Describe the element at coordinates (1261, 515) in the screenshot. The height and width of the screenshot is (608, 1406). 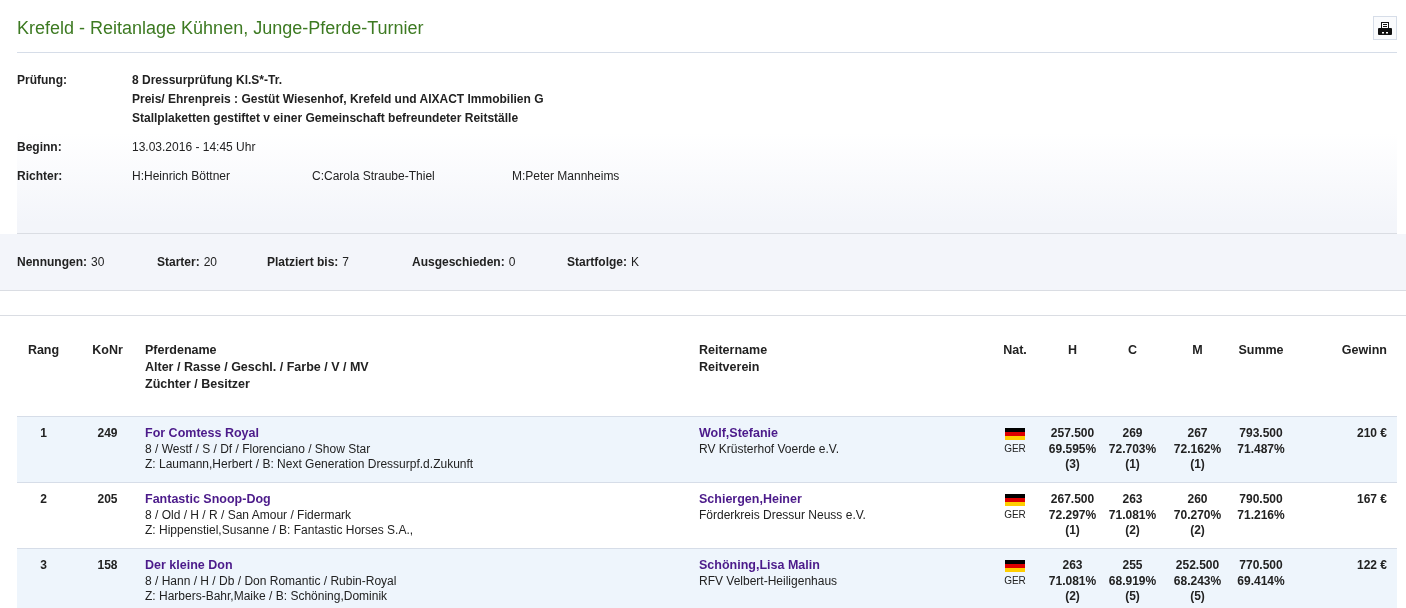
I see `total-percent: 71.216%` at that location.